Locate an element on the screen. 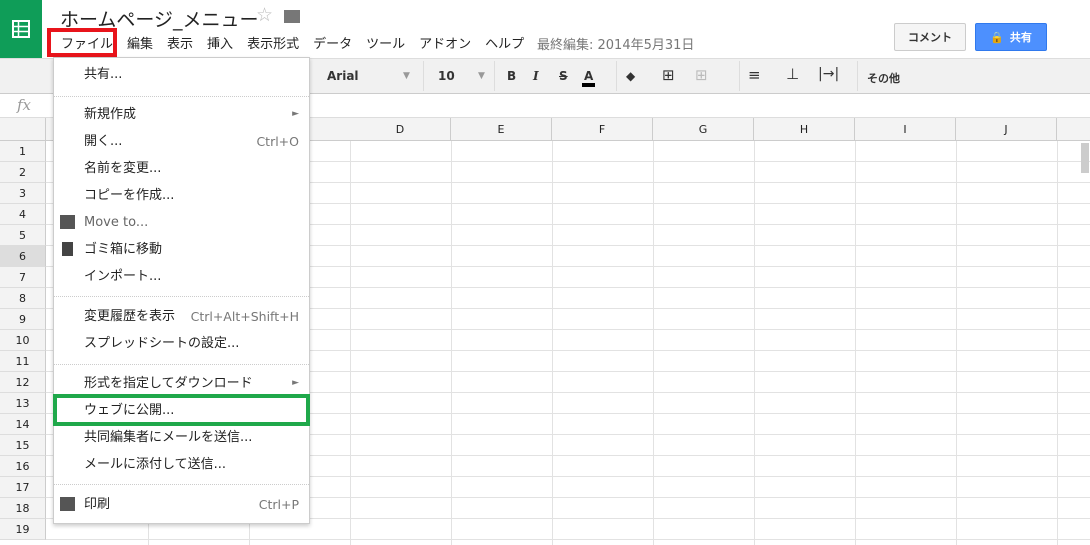 This screenshot has width=1090, height=545. column-header-f: F is located at coordinates (602, 129).